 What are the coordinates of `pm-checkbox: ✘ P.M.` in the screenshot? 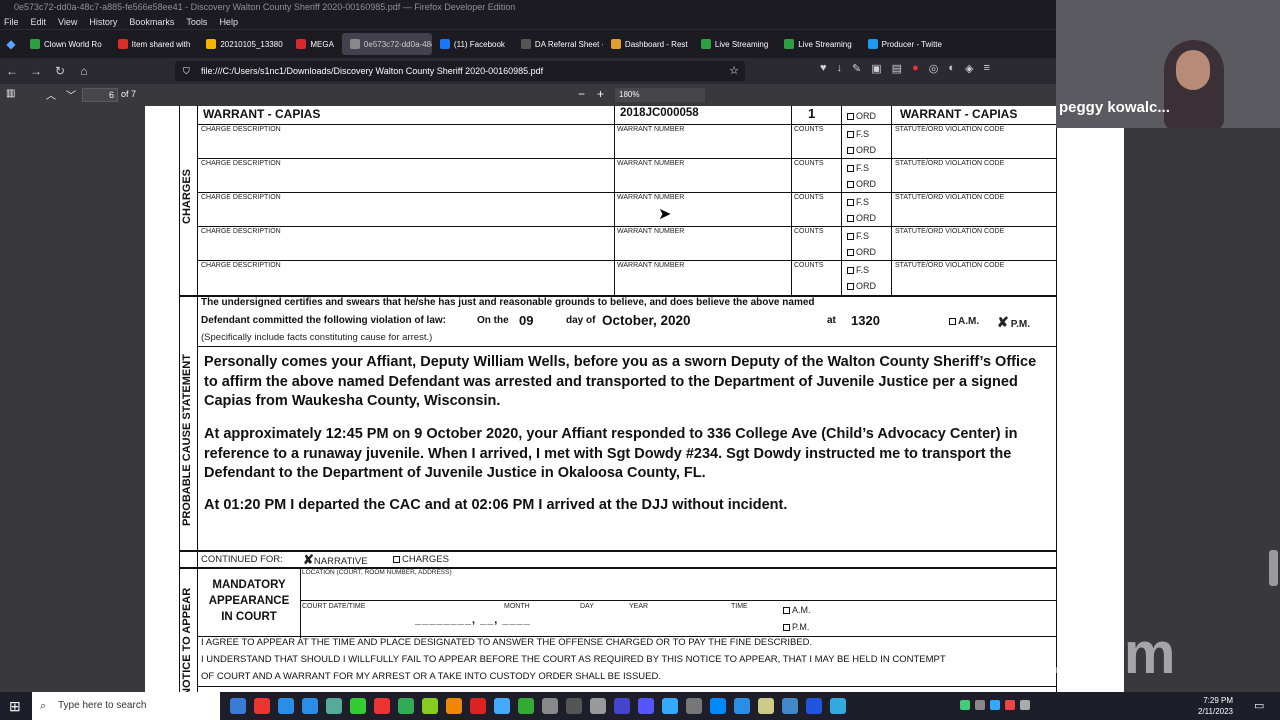 It's located at (1013, 322).